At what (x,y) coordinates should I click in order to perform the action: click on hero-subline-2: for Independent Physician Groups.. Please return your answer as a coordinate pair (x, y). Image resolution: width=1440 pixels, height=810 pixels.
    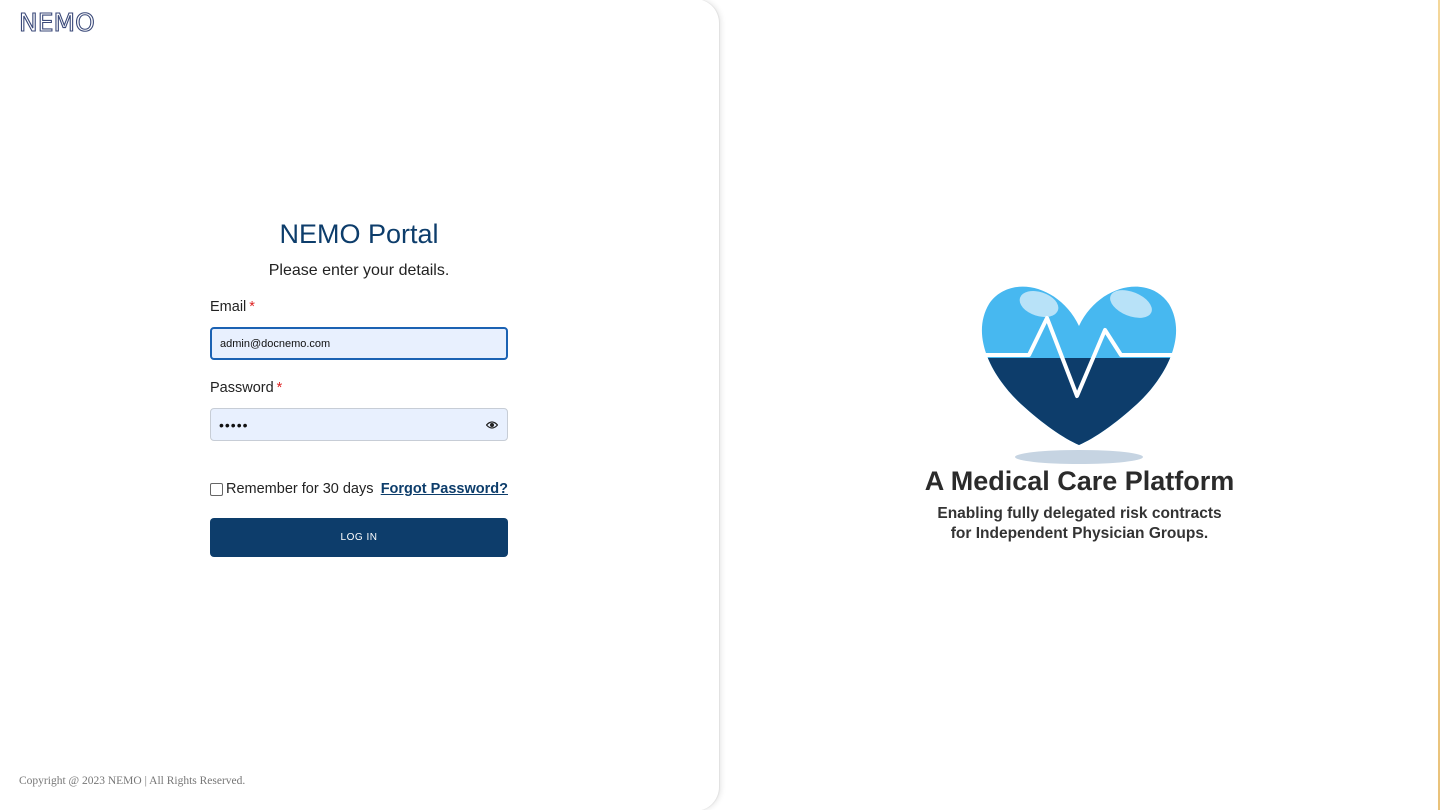
    Looking at the image, I should click on (1079, 533).